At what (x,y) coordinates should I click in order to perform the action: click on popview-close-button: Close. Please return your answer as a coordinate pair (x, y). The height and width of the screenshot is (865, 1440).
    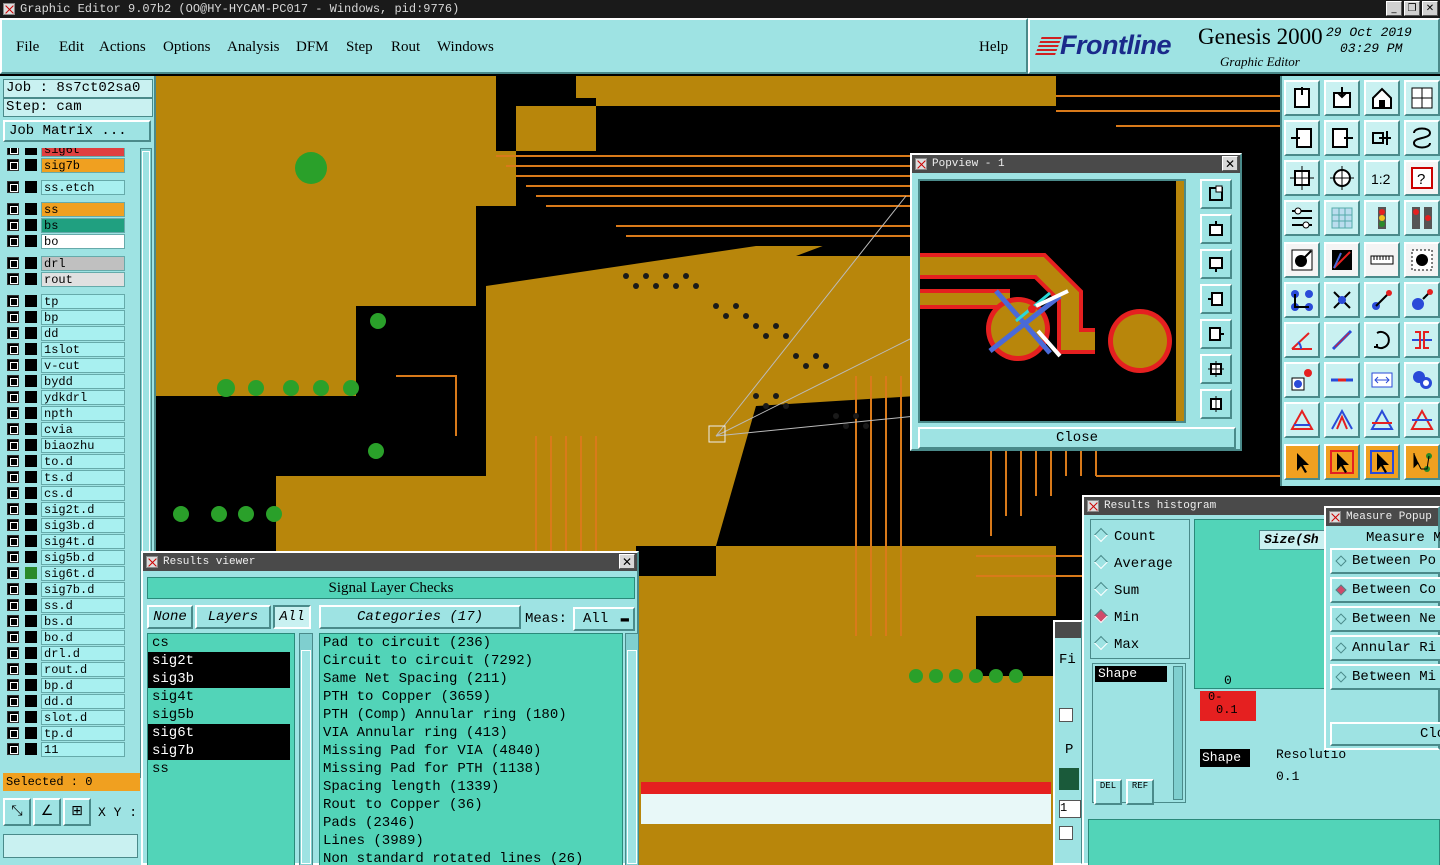
    Looking at the image, I should click on (1077, 438).